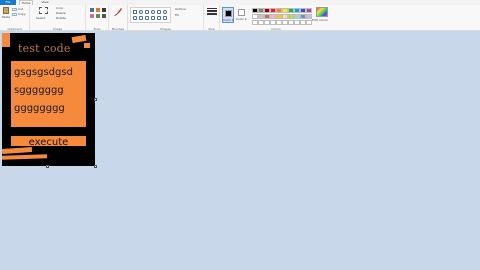 Image resolution: width=480 pixels, height=270 pixels. Describe the element at coordinates (309, 10) in the screenshot. I see `palette-swatch` at that location.